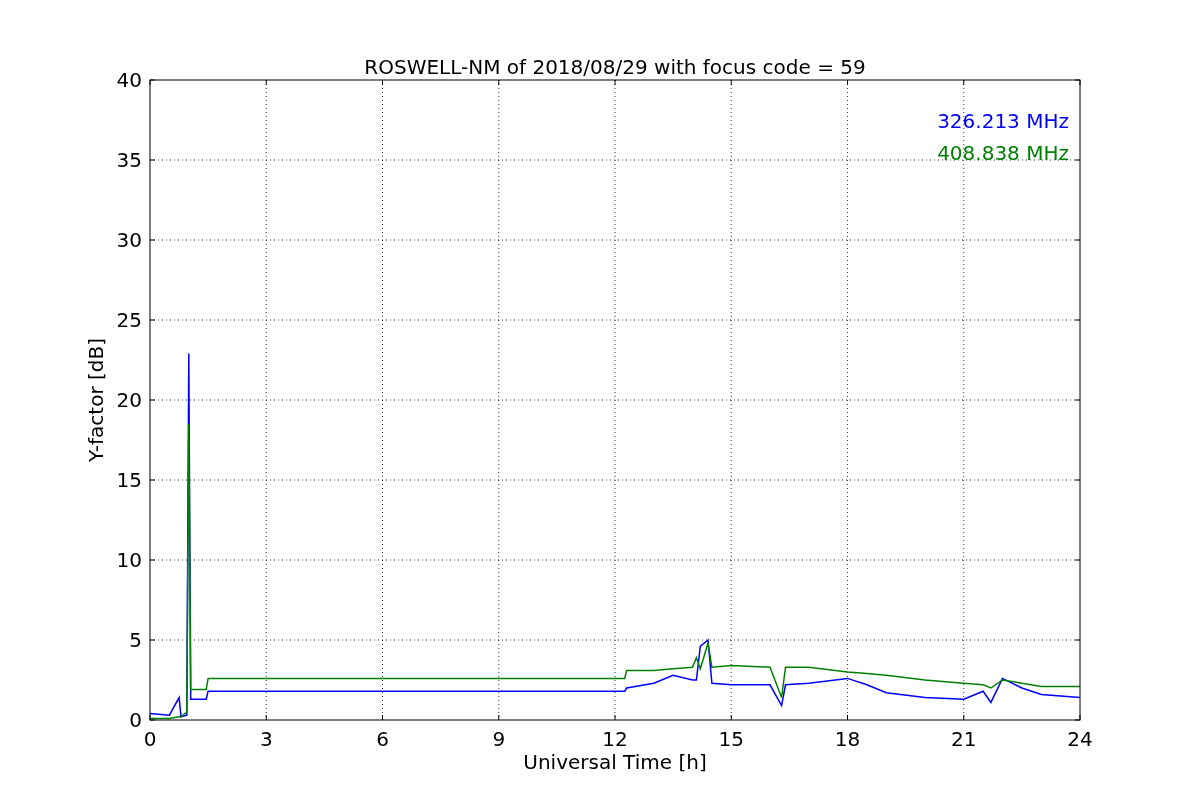 The height and width of the screenshot is (800, 1200). I want to click on y-tick-label: 40, so click(129, 80).